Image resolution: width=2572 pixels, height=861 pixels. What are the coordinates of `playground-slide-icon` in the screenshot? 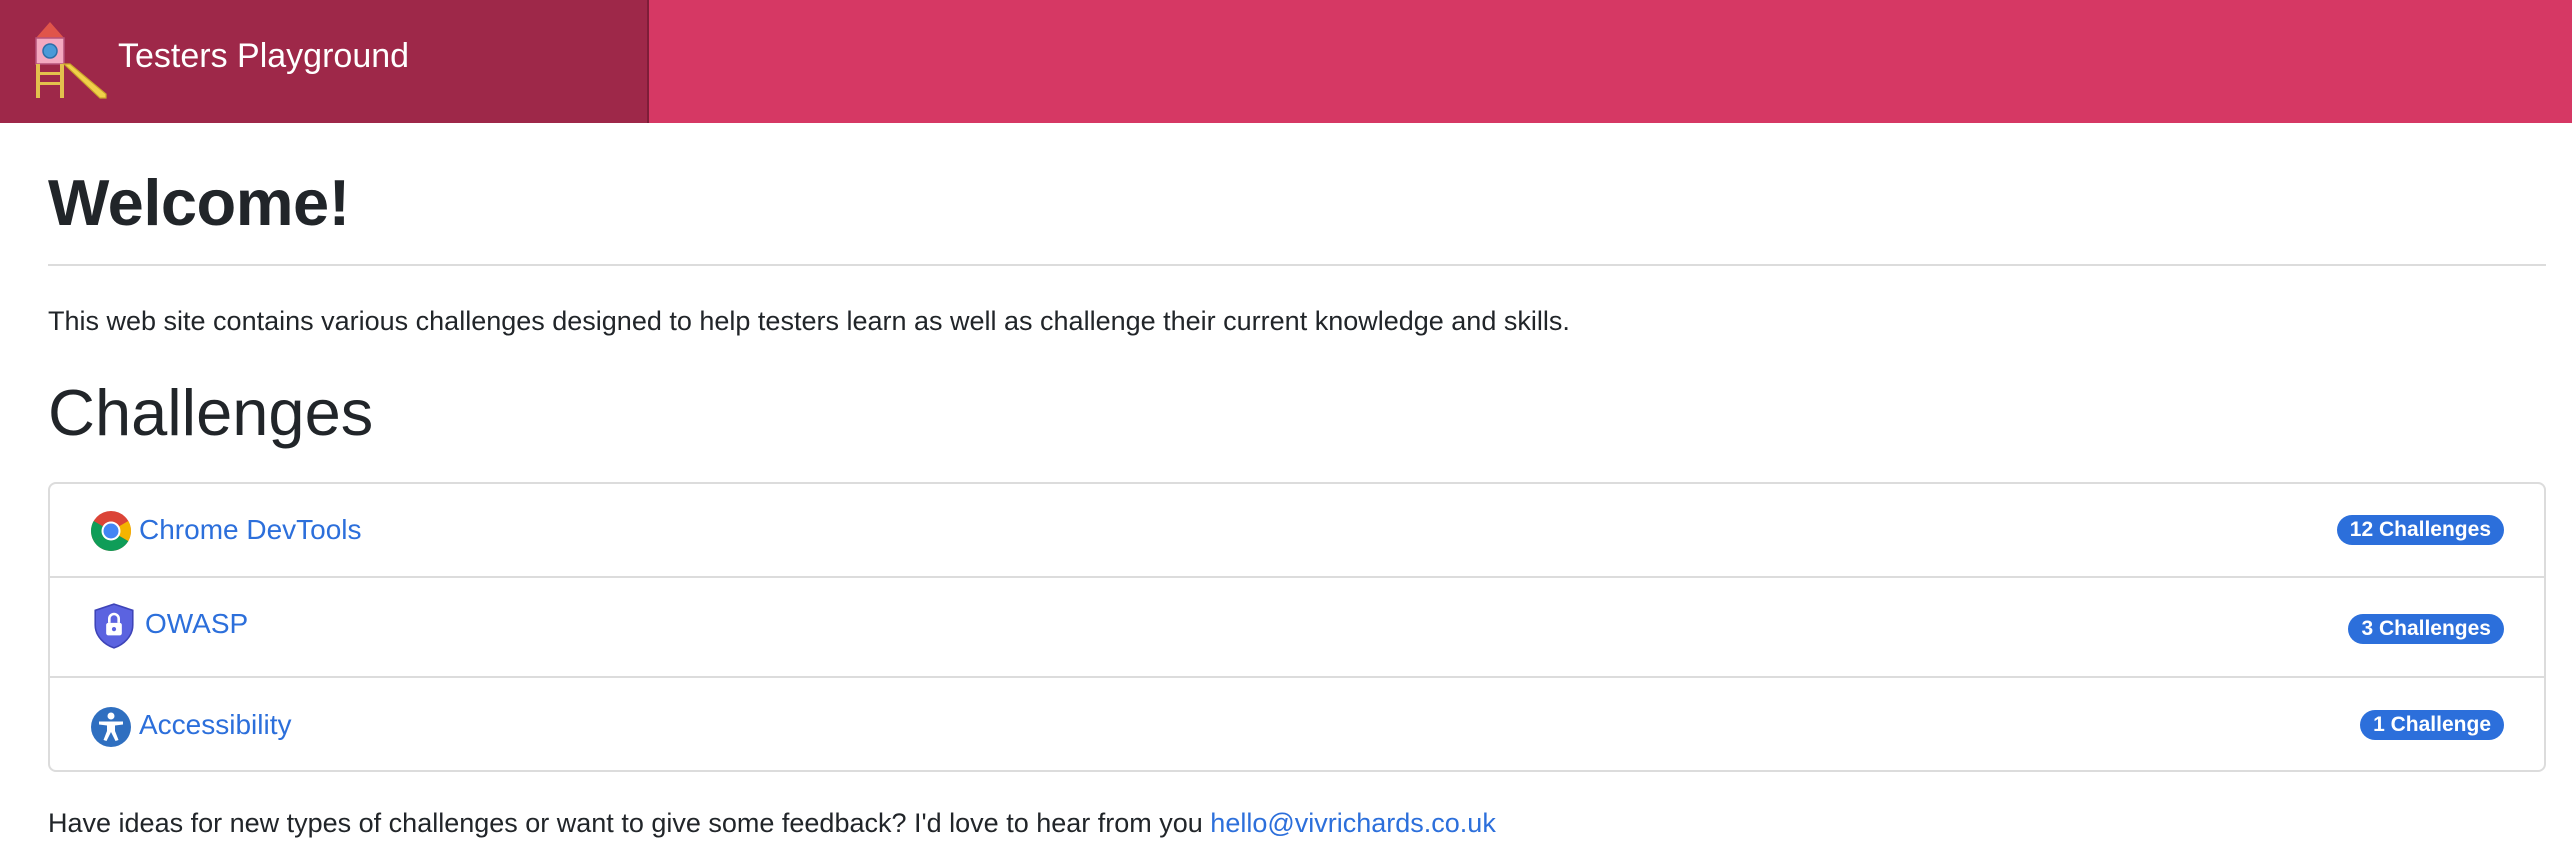 It's located at (71, 60).